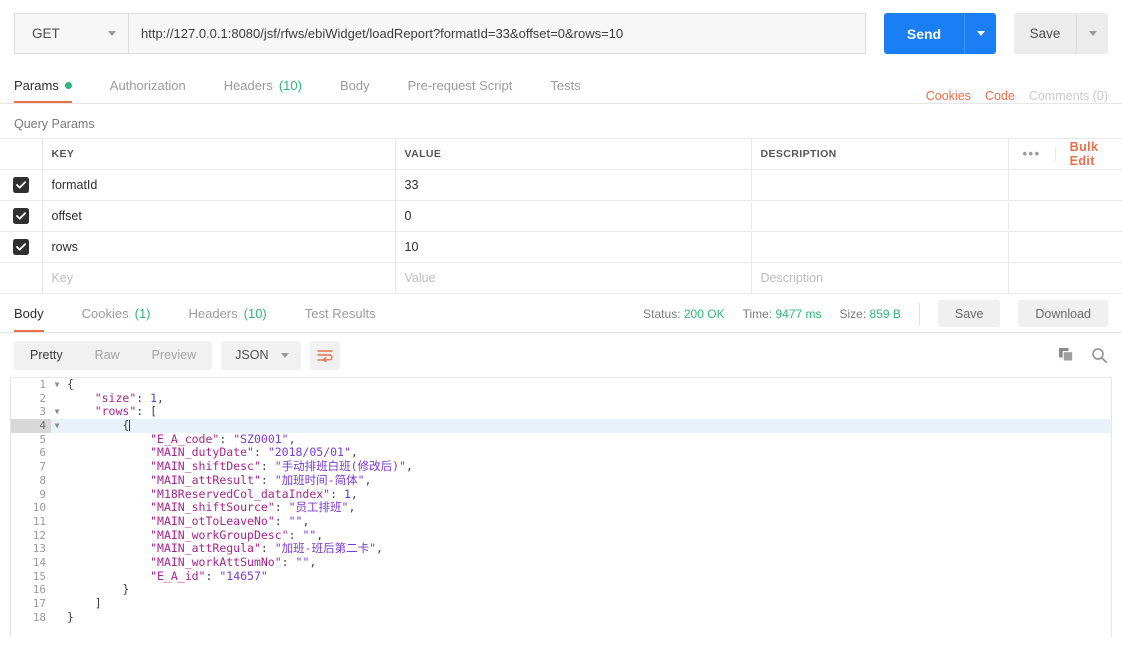 The height and width of the screenshot is (652, 1122). I want to click on response-tab-headers: Headers (10), so click(228, 313).